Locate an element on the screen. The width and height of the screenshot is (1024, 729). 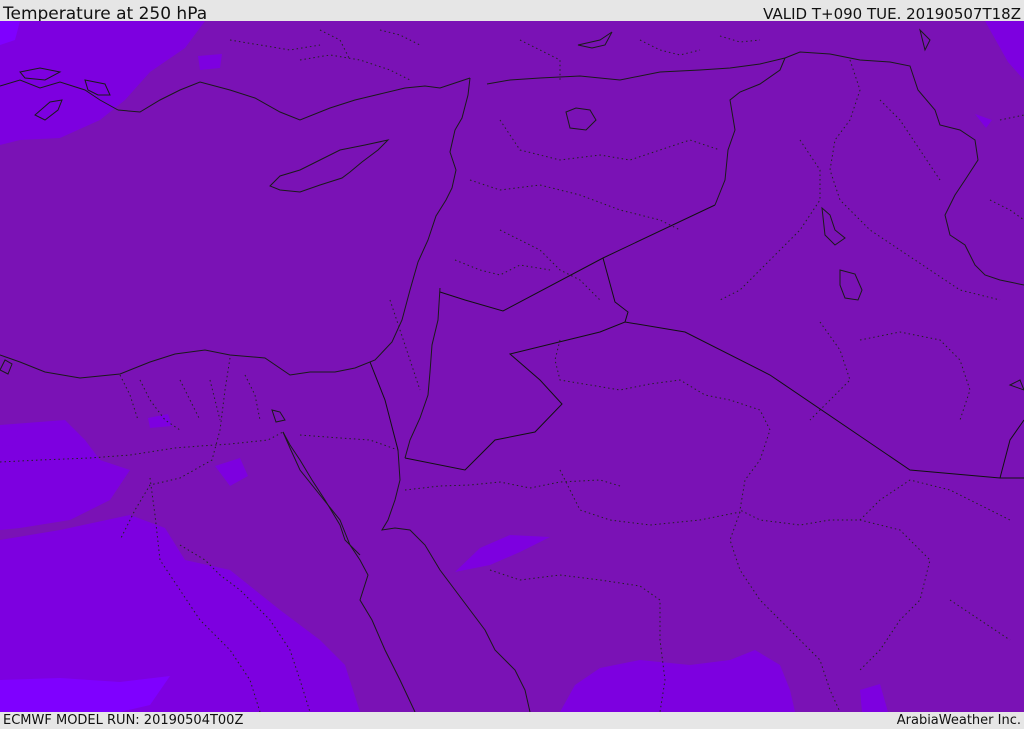
credit-text: ArabiaWeather Inc. is located at coordinates (958, 720).